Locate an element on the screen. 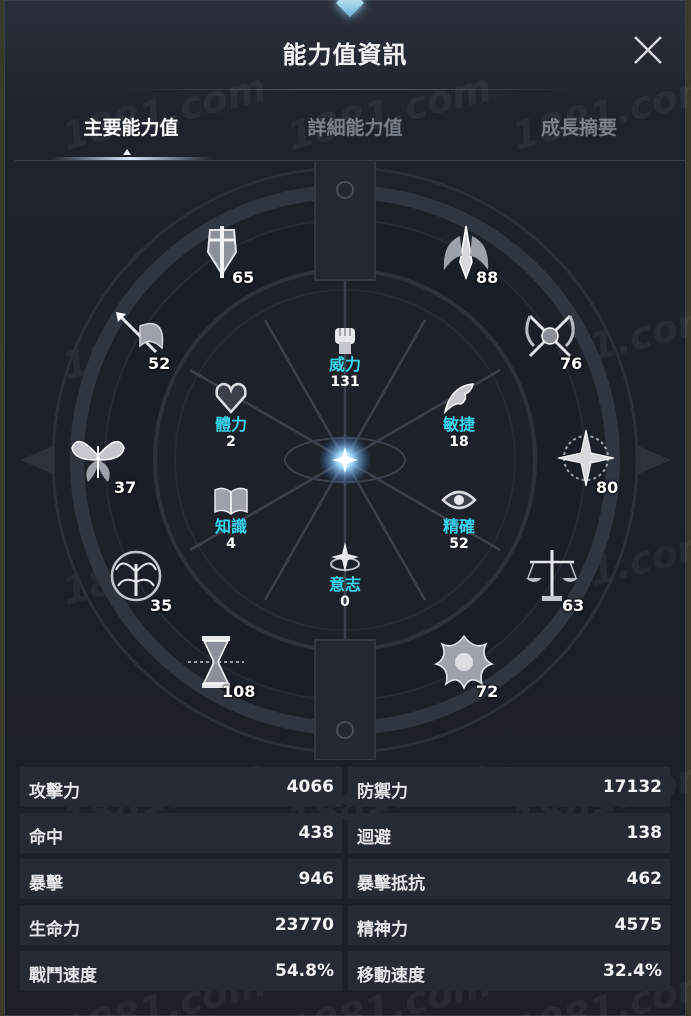 The image size is (691, 1016). stat-row: 暴擊抵抗 462 is located at coordinates (509, 879).